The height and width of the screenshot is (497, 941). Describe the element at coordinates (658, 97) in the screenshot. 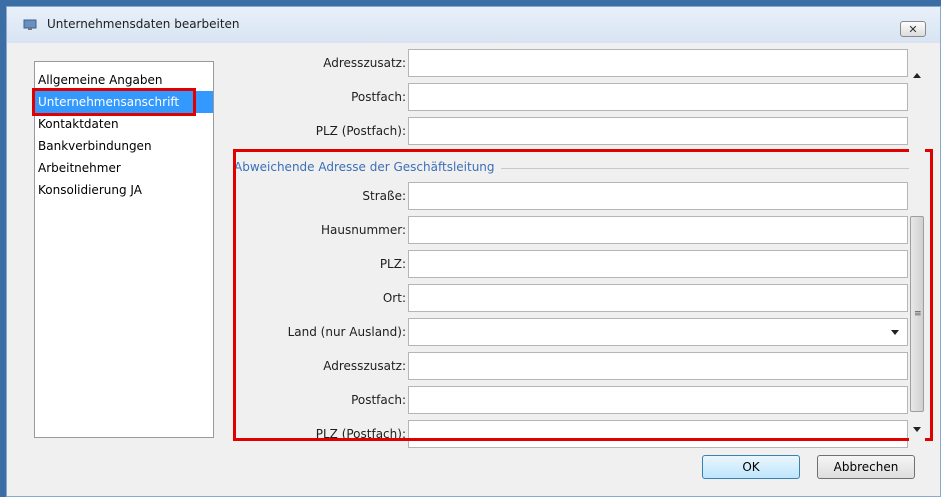

I see `postfach-input` at that location.